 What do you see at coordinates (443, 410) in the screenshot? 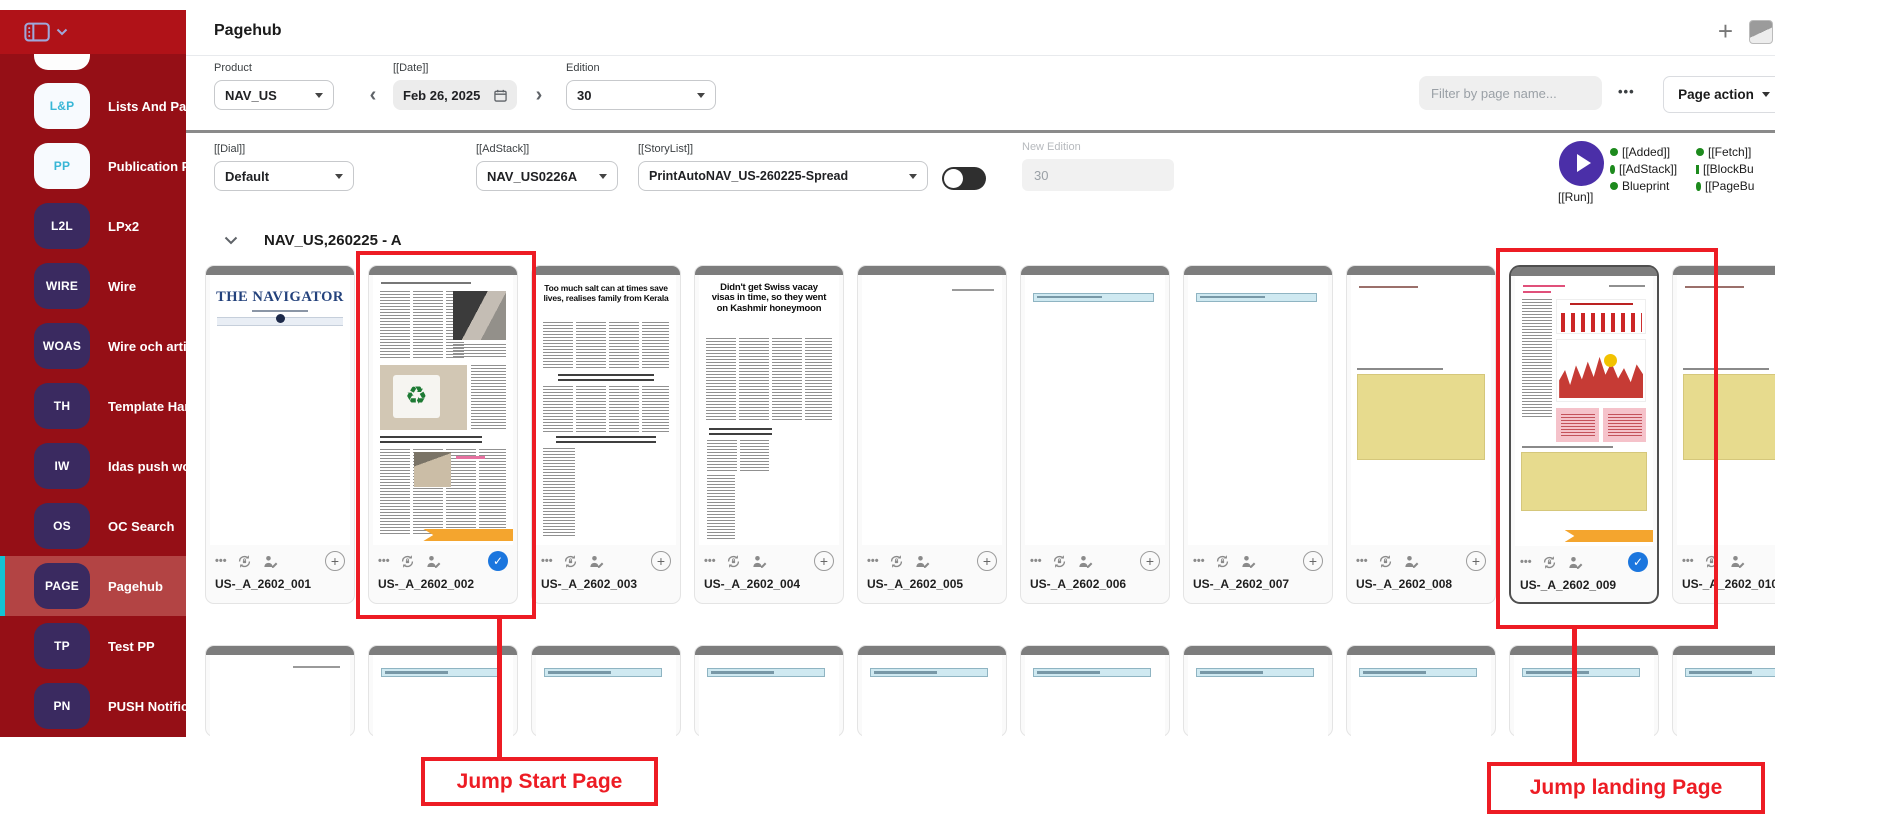
I see `page-thumbnail: ♻` at bounding box center [443, 410].